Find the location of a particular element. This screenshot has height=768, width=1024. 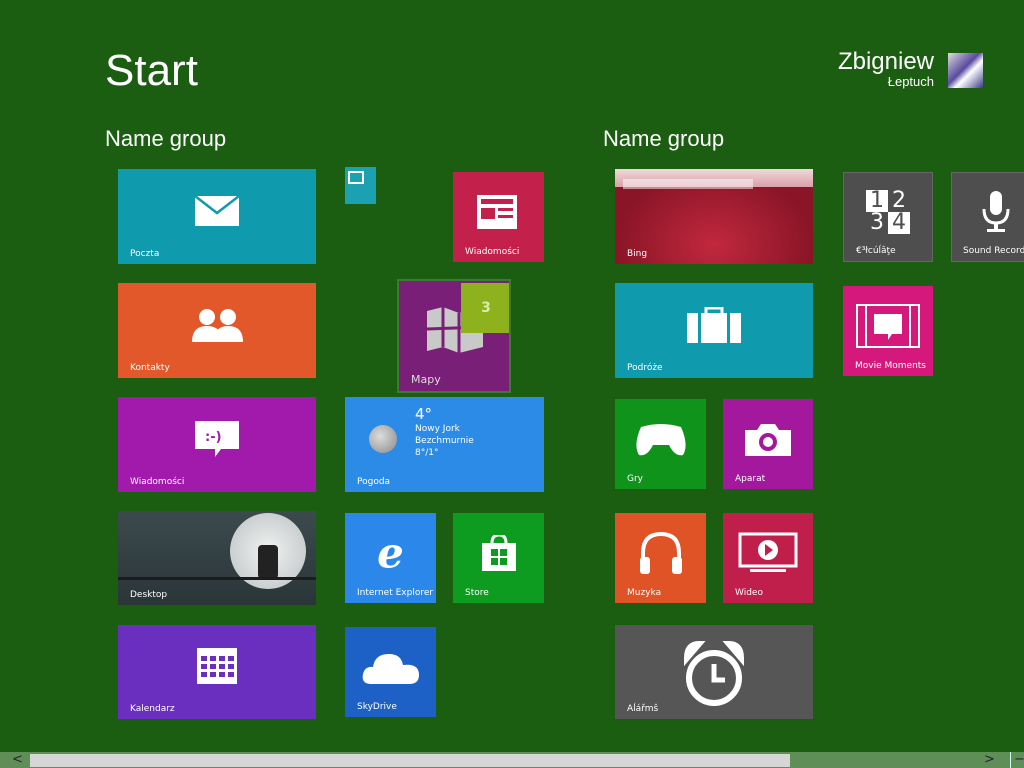

photo-icon is located at coordinates (356, 177).